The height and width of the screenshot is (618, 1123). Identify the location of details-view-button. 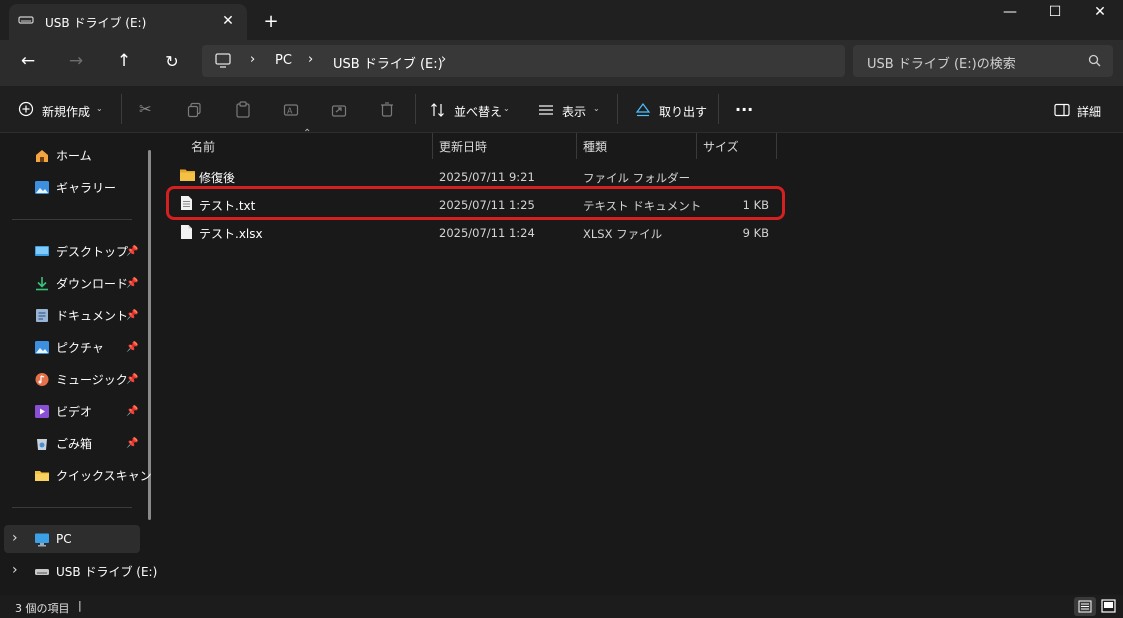
(1085, 606).